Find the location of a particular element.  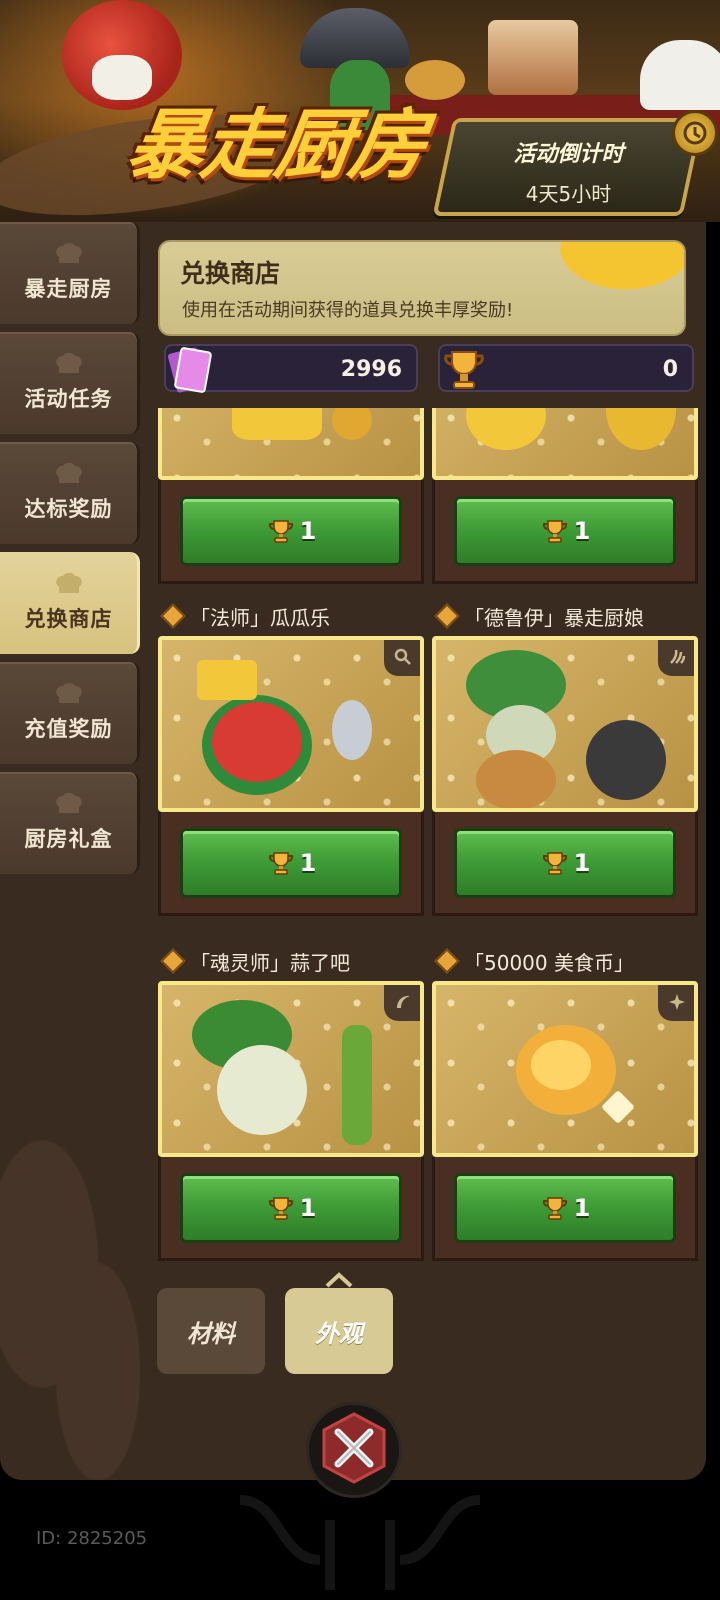

countdown-label: 活动倒计时 is located at coordinates (568, 154).